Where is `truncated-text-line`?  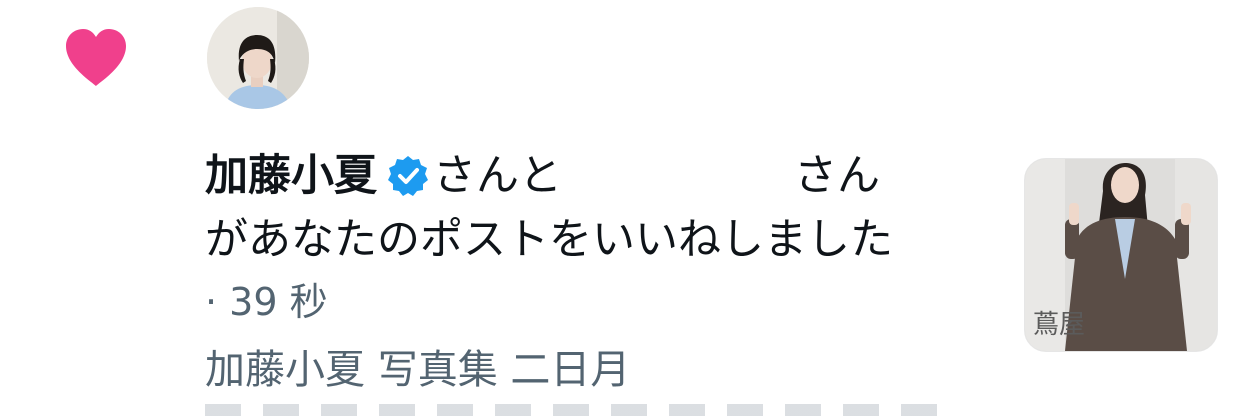
truncated-text-line is located at coordinates (575, 410).